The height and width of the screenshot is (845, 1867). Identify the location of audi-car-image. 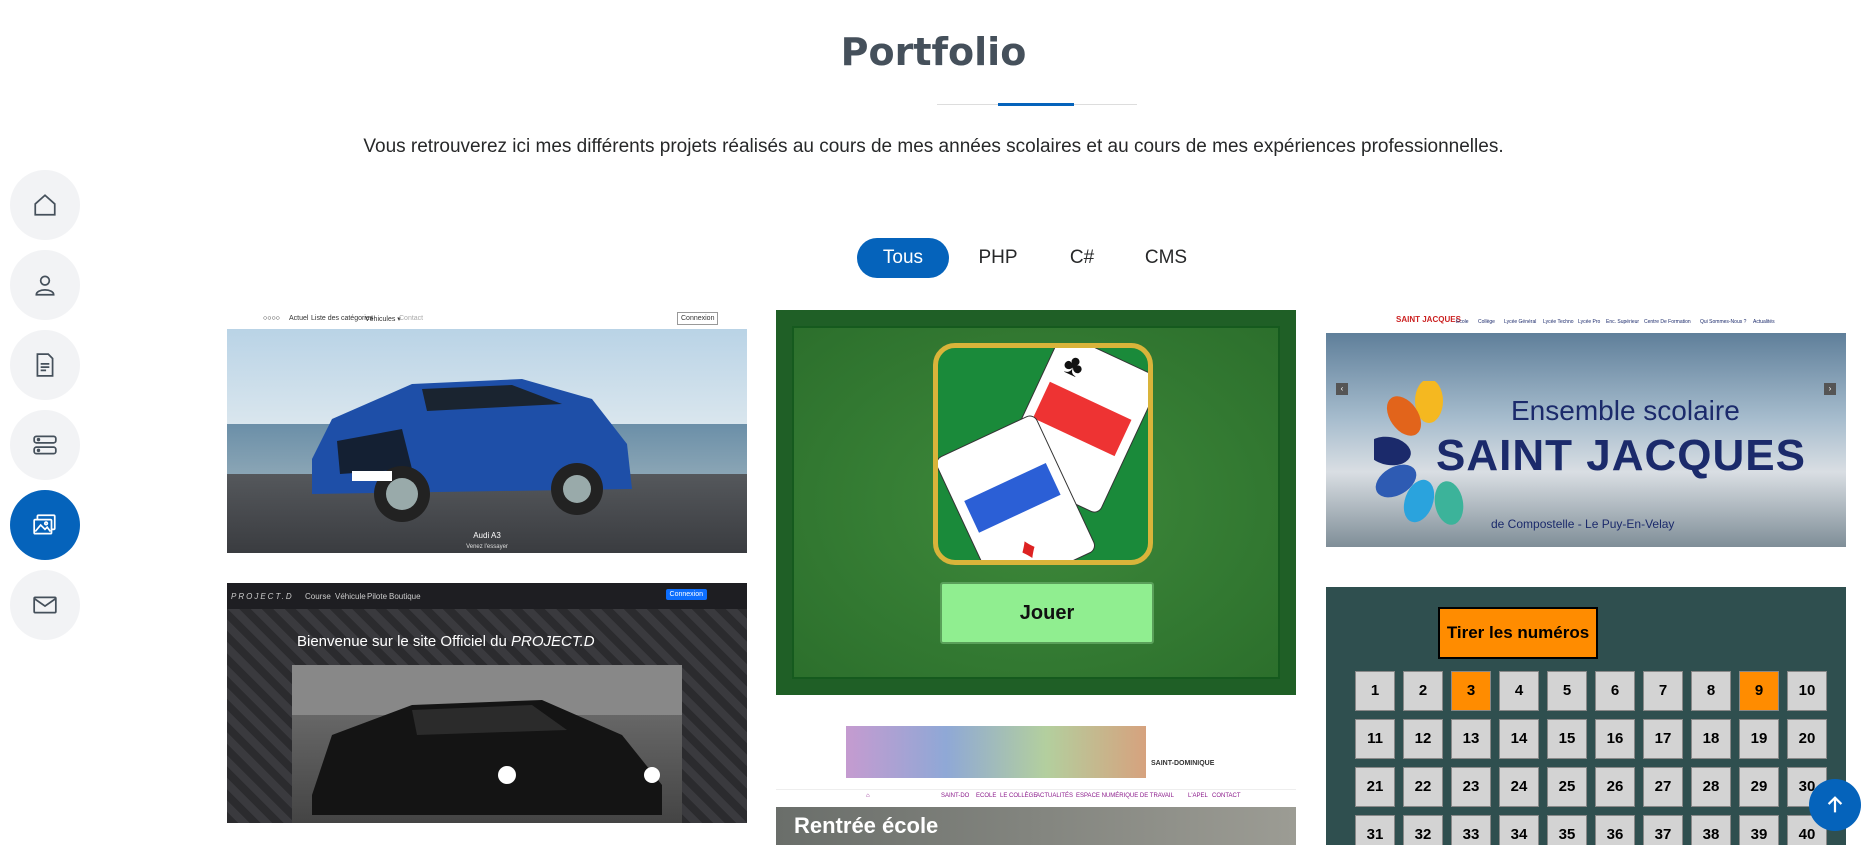
(472, 450).